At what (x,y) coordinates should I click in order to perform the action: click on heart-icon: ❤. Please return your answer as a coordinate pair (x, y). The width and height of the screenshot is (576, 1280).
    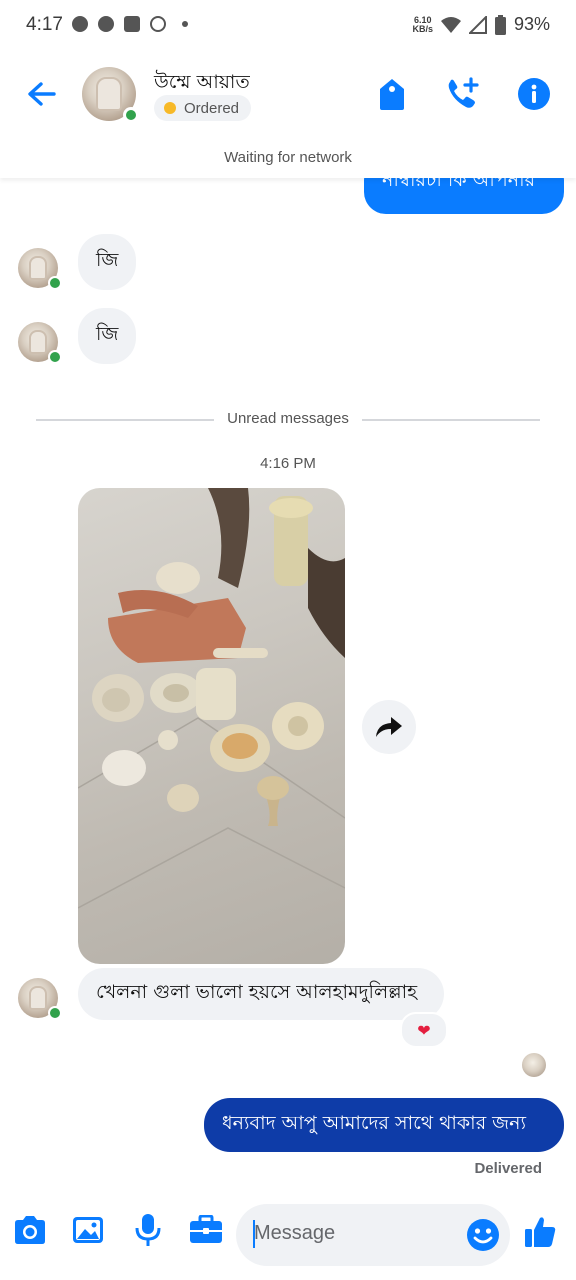
    Looking at the image, I should click on (424, 1030).